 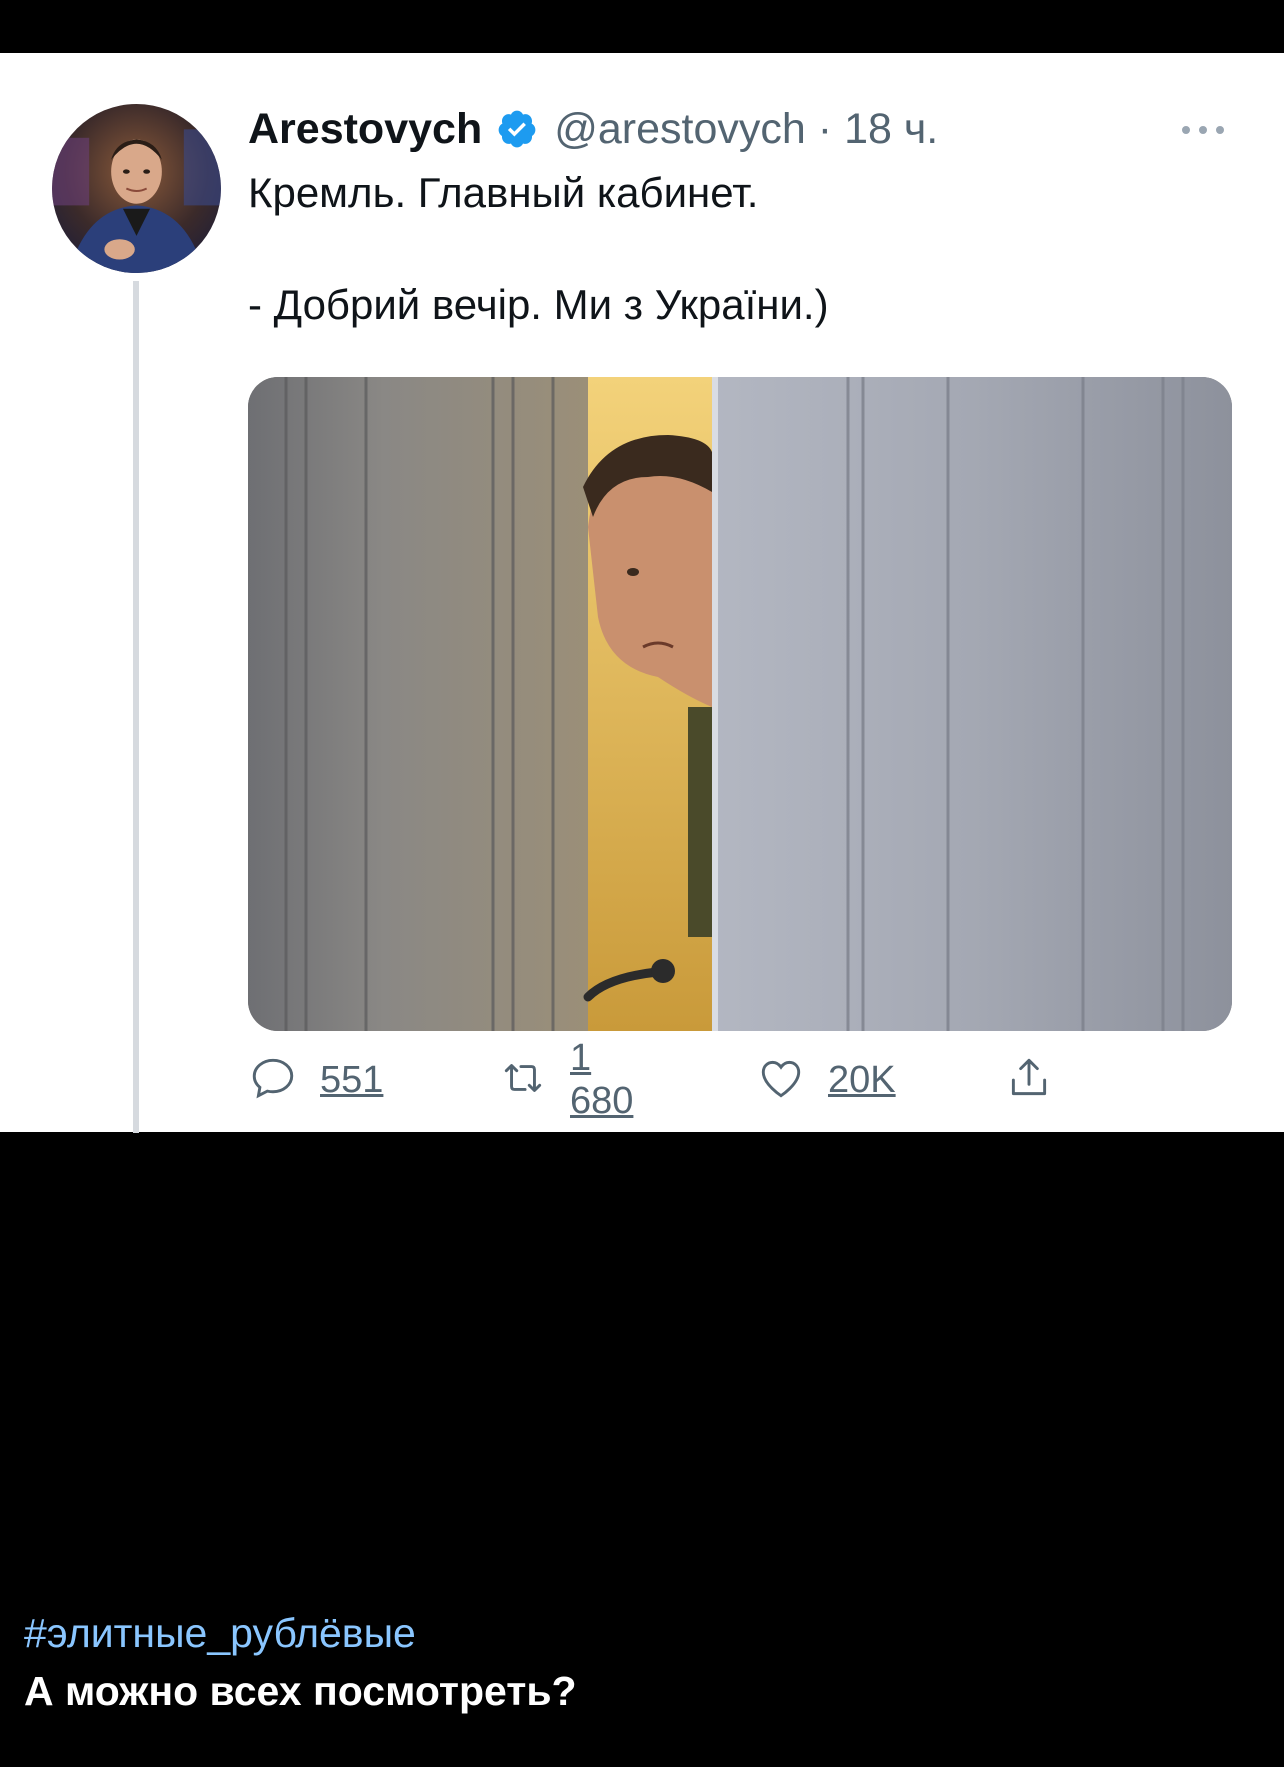 I want to click on like-button: 20K, so click(x=826, y=1080).